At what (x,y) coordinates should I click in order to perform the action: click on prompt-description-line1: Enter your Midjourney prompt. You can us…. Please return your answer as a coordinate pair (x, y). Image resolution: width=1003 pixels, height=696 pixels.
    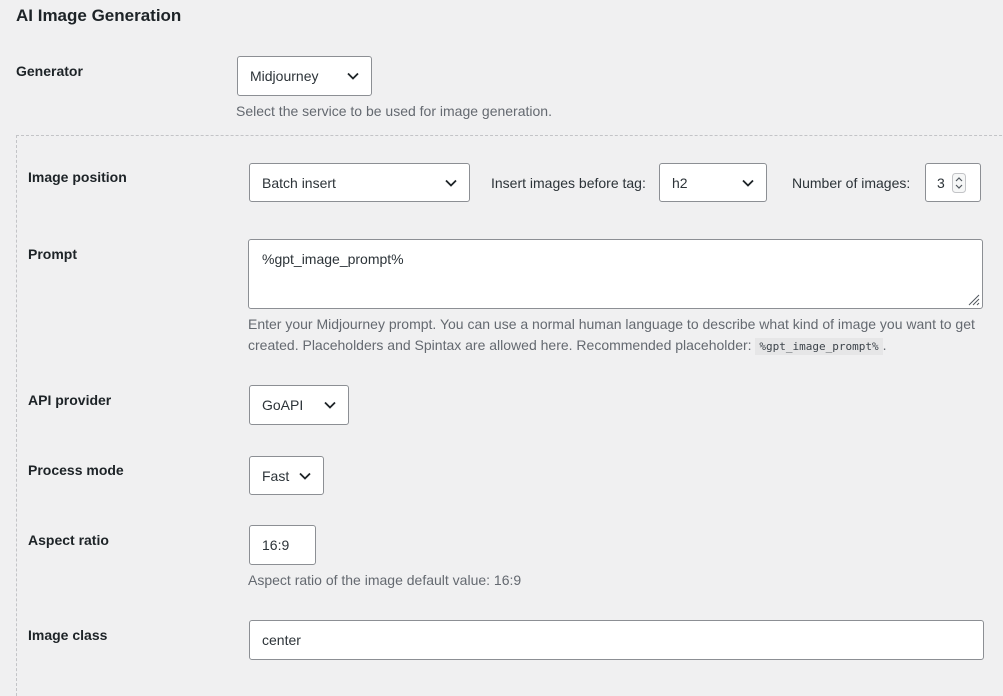
    Looking at the image, I should click on (611, 324).